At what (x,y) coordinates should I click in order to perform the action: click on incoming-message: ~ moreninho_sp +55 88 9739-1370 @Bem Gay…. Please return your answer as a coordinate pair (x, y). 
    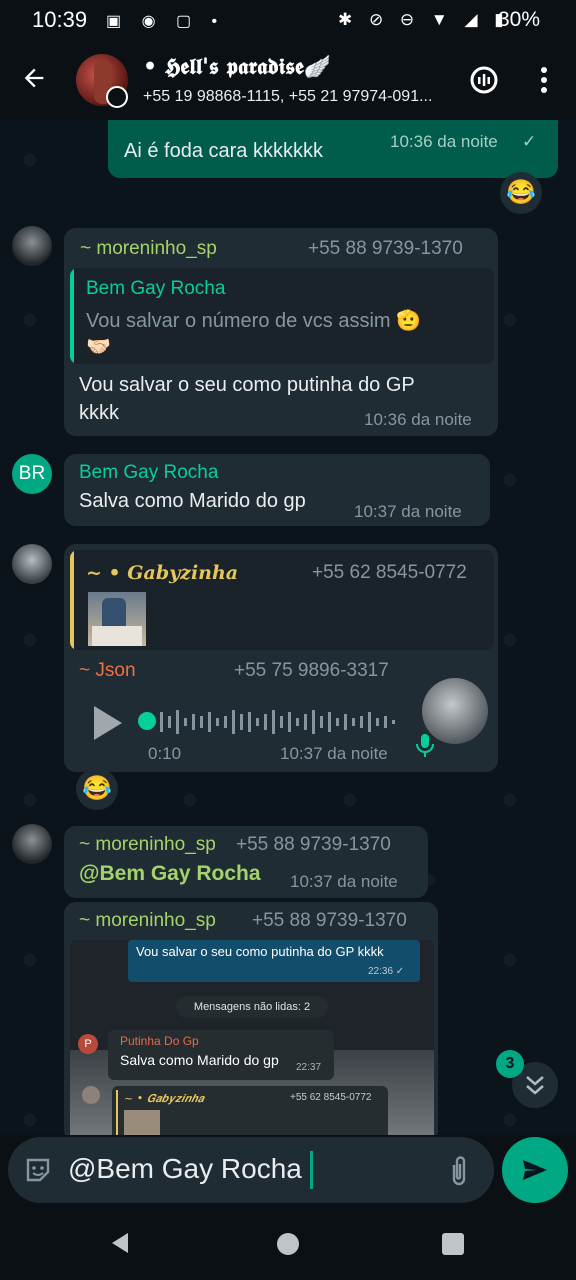
    Looking at the image, I should click on (246, 862).